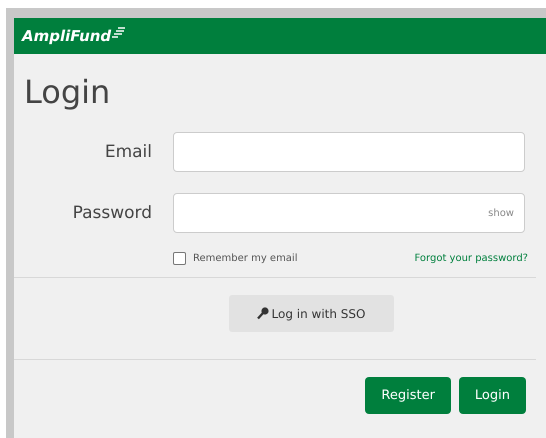  What do you see at coordinates (349, 152) in the screenshot?
I see `email-field` at bounding box center [349, 152].